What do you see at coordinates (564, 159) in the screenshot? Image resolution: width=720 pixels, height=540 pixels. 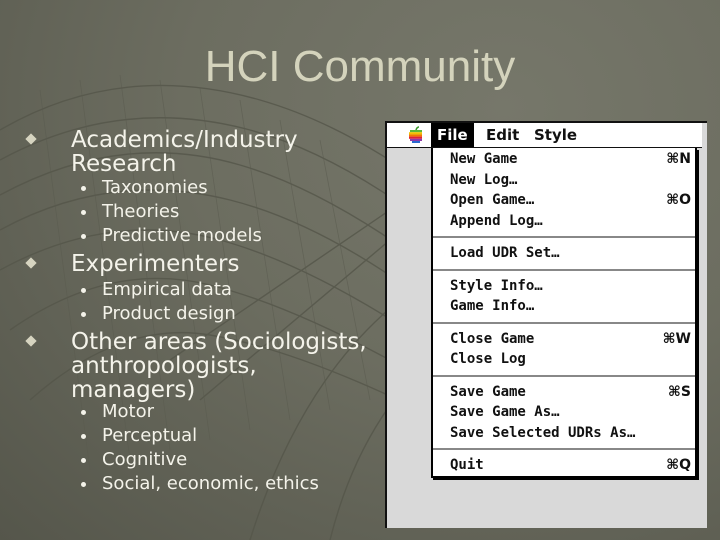 I see `menu-item-new-game: New Game ⌘N` at bounding box center [564, 159].